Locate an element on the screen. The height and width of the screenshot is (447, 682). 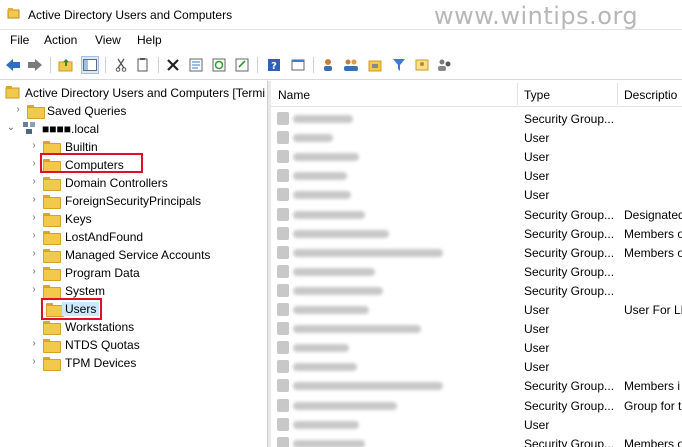
tree-item-saved-queries: › Saved Queries is located at coordinates (133, 111).